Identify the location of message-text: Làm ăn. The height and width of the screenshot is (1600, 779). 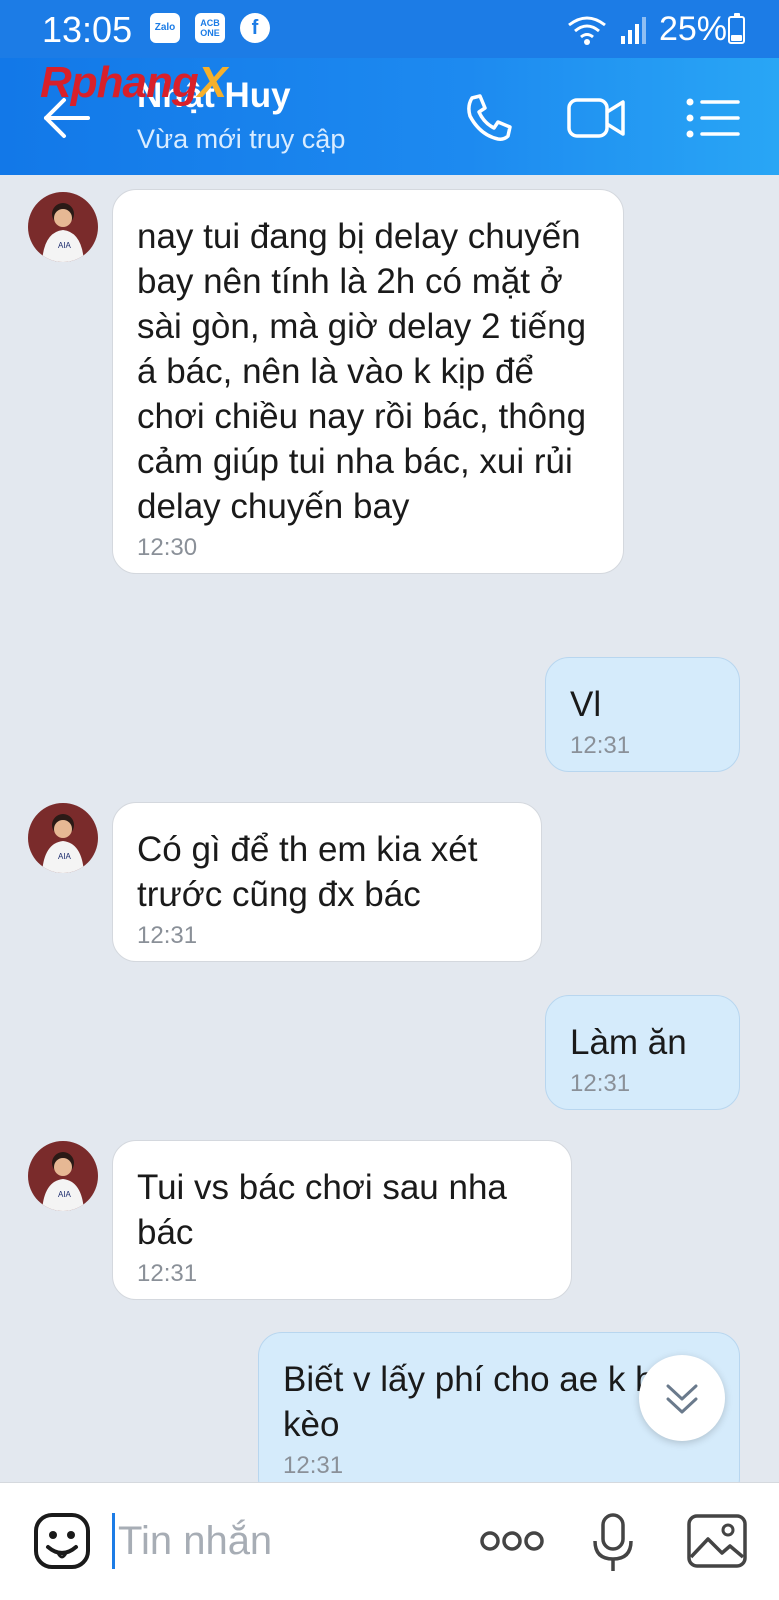
(628, 1042).